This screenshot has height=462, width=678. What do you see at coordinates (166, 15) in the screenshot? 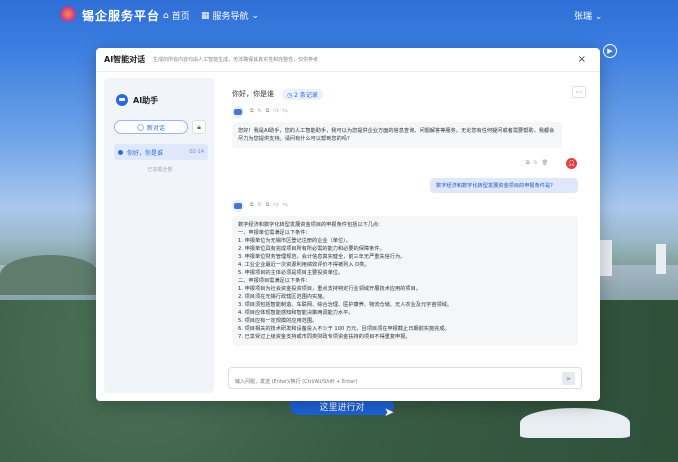
I see `home-icon: ⌂` at bounding box center [166, 15].